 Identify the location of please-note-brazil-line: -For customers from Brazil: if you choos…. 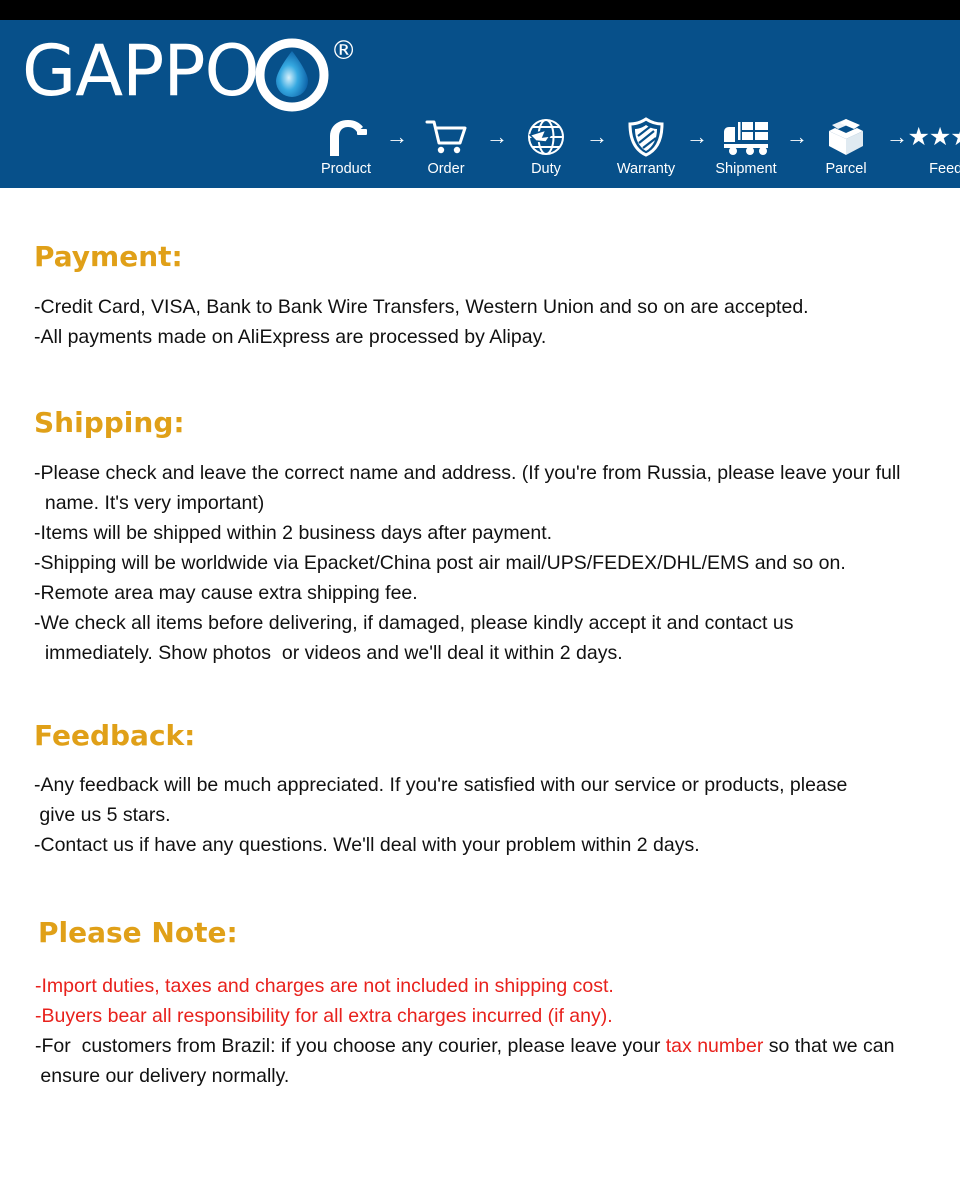
(487, 1061).